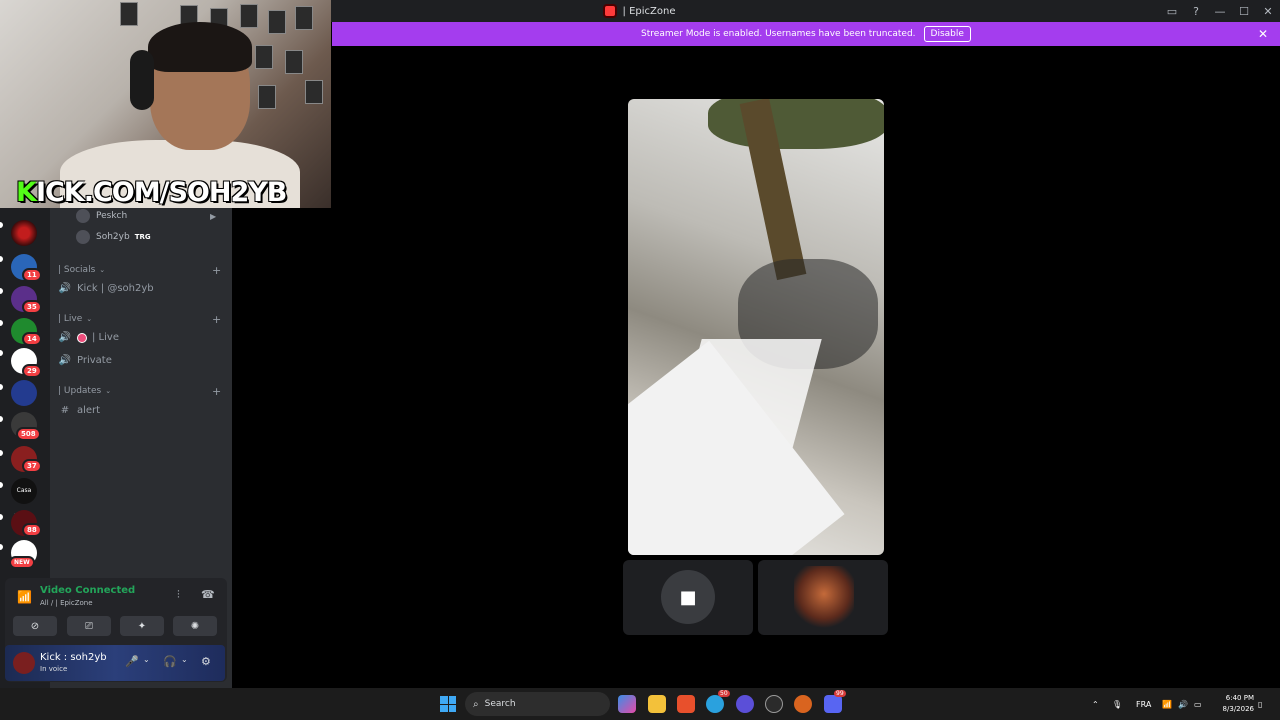  Describe the element at coordinates (24, 499) in the screenshot. I see `server-icon: Casa Nostra` at that location.